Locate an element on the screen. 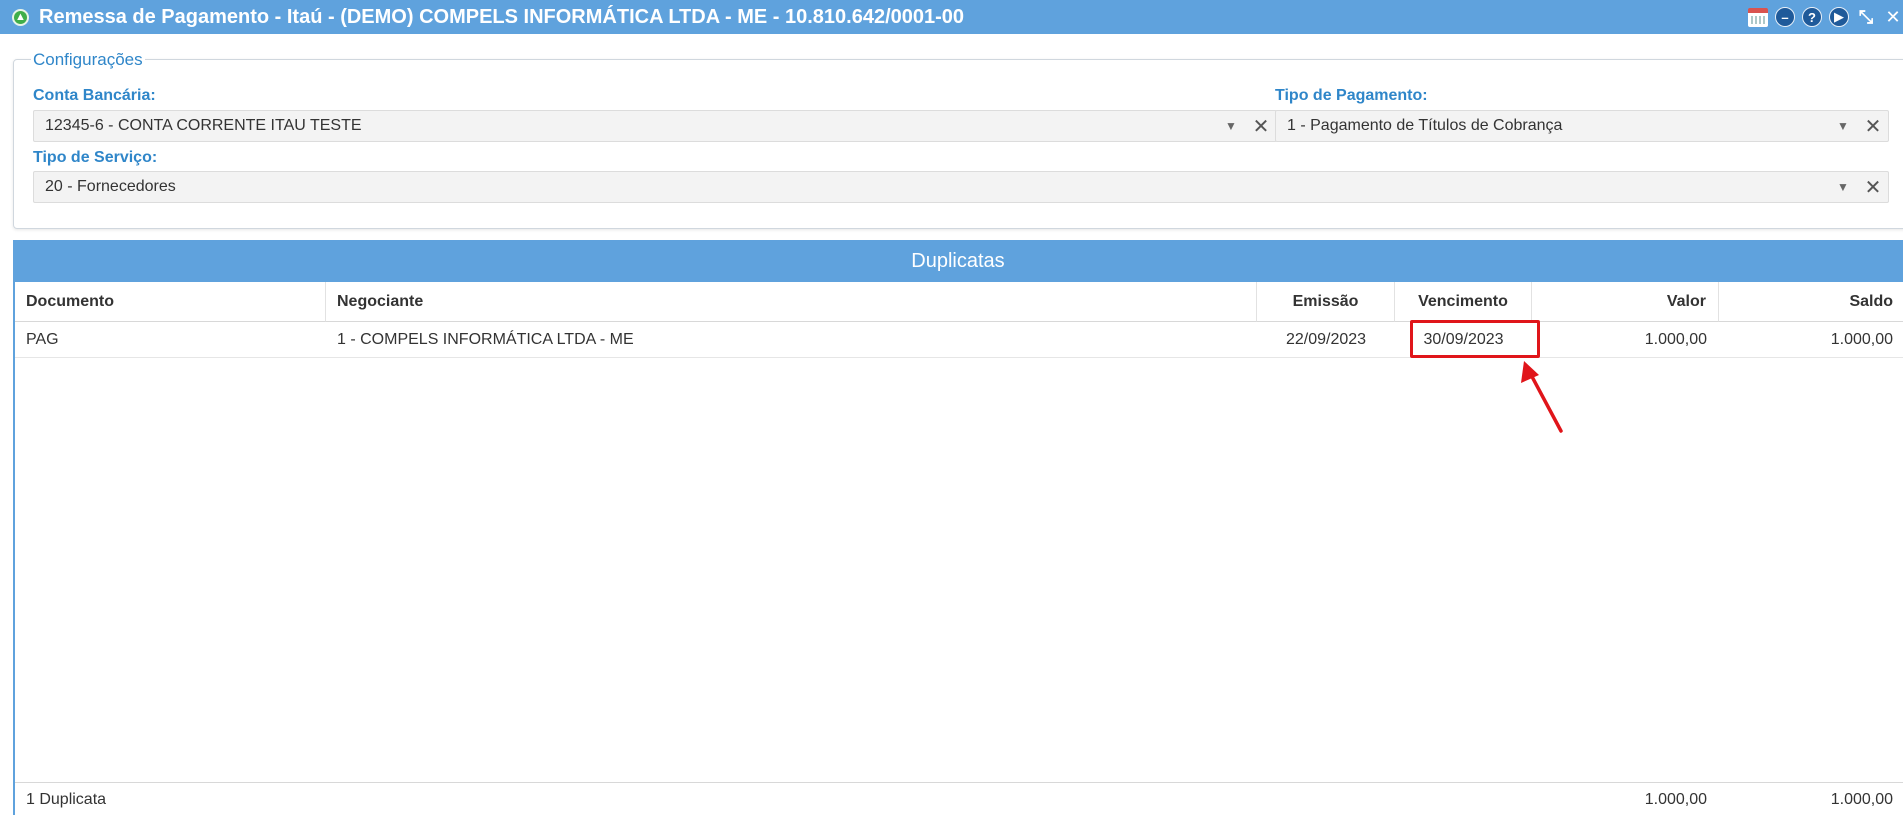  tipo-pagamento-value: 1 - Pagamento de Títulos de Cobrança is located at coordinates (1552, 126).